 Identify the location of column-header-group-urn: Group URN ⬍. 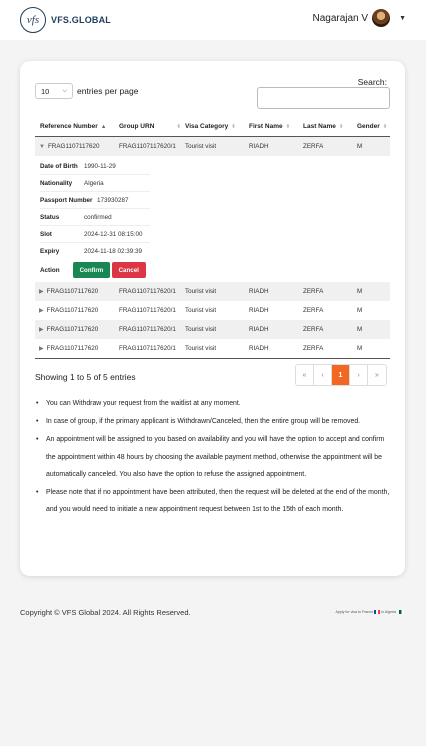
(150, 126).